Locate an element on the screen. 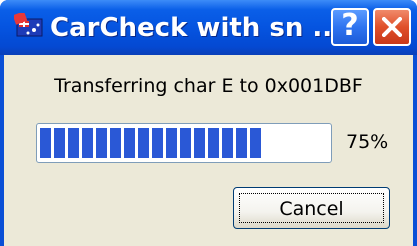  progress-bar is located at coordinates (184, 143).